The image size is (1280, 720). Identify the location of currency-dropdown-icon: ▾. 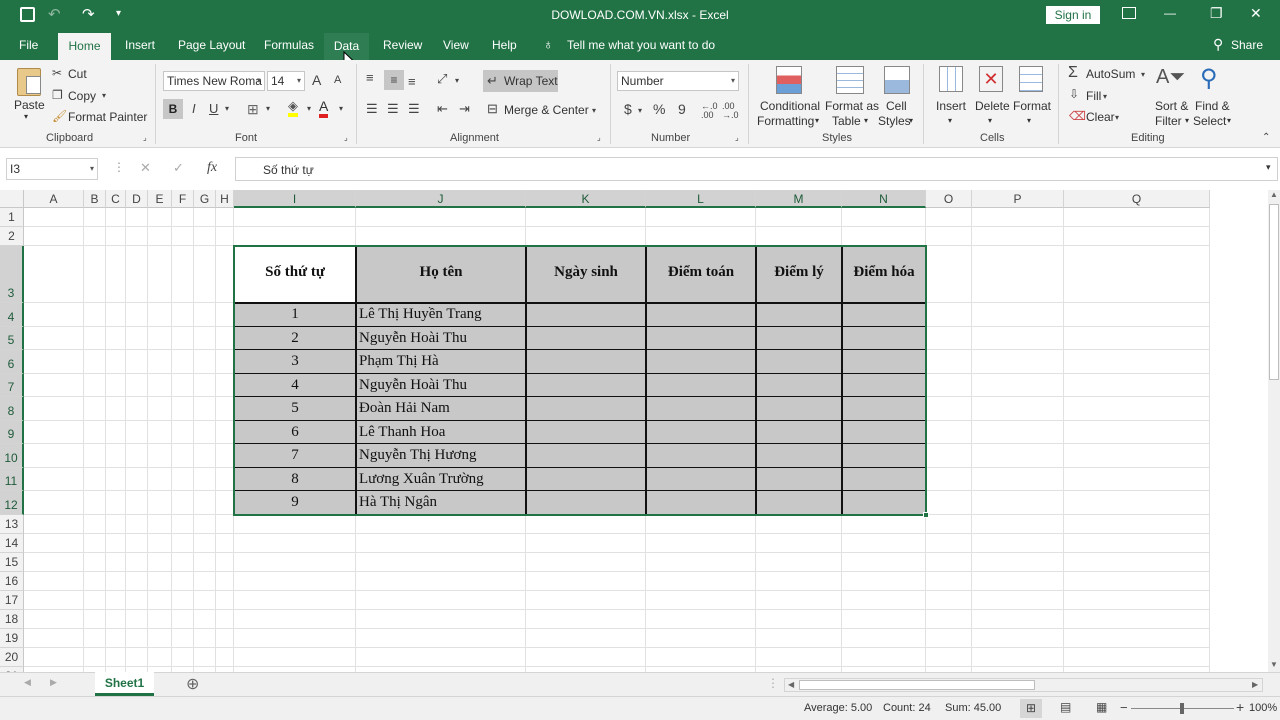
(640, 110).